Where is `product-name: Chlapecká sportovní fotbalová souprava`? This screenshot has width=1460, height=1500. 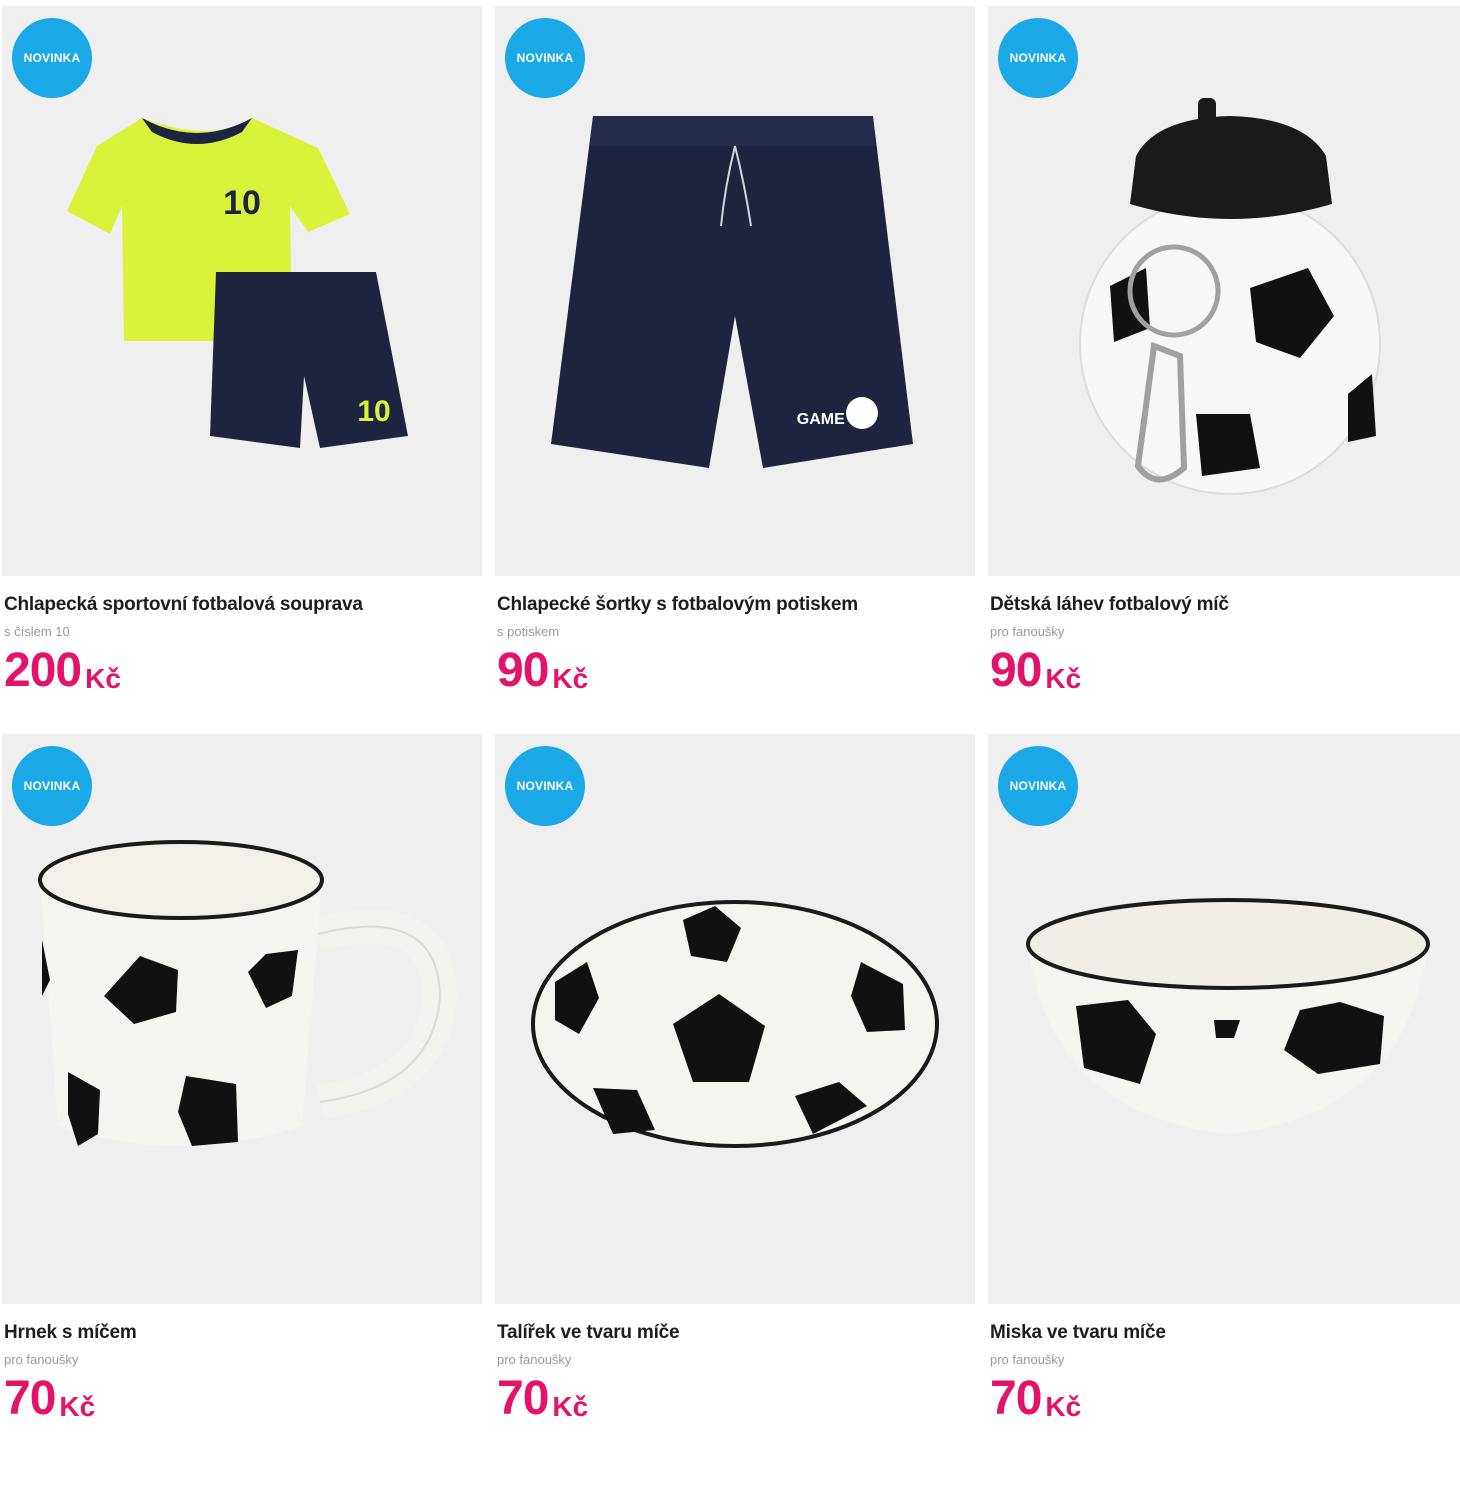
product-name: Chlapecká sportovní fotbalová souprava is located at coordinates (243, 605).